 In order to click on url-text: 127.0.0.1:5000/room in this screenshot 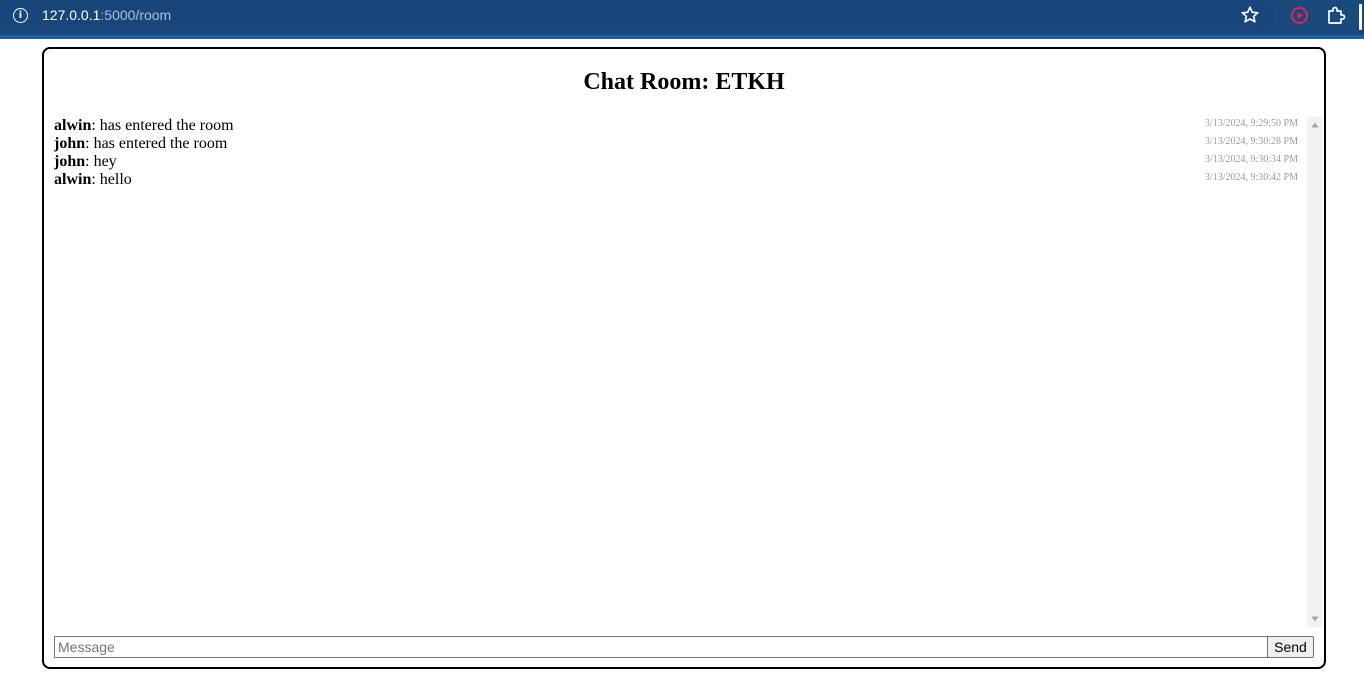, I will do `click(106, 15)`.